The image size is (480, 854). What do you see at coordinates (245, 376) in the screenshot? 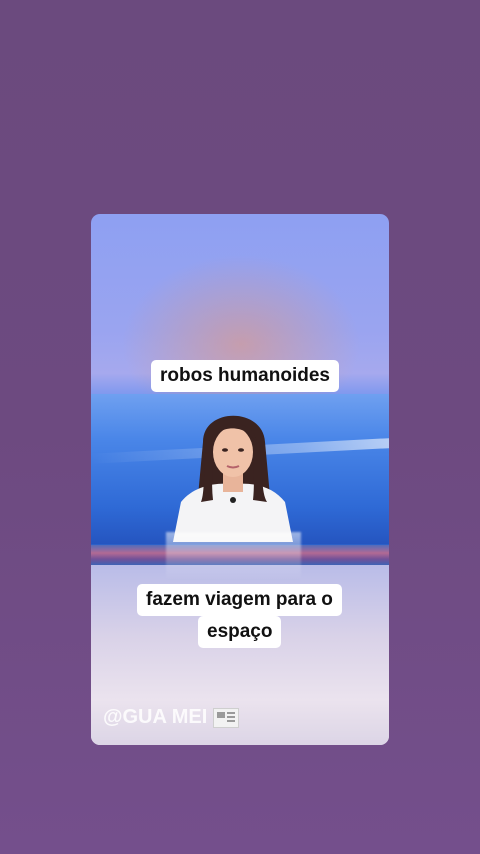
I see `caption-top: robos humanoides` at bounding box center [245, 376].